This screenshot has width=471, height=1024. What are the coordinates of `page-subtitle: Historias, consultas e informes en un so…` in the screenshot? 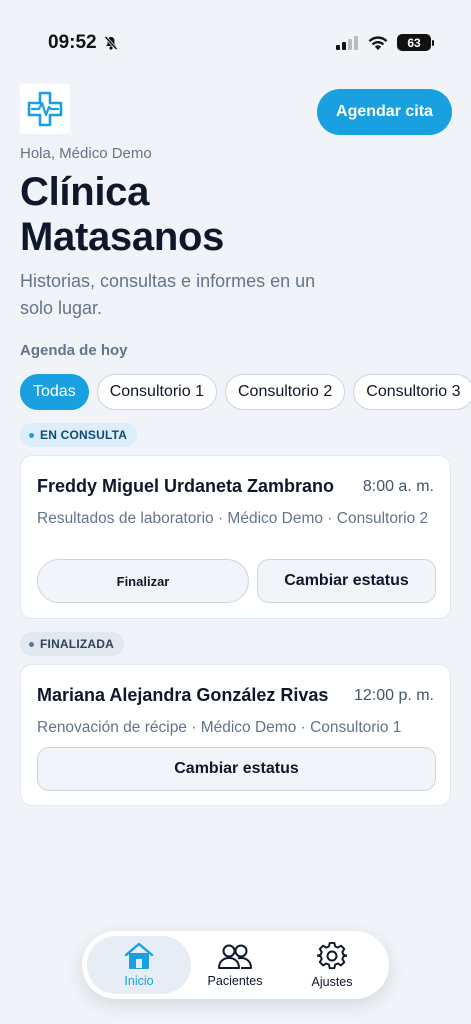 It's located at (168, 294).